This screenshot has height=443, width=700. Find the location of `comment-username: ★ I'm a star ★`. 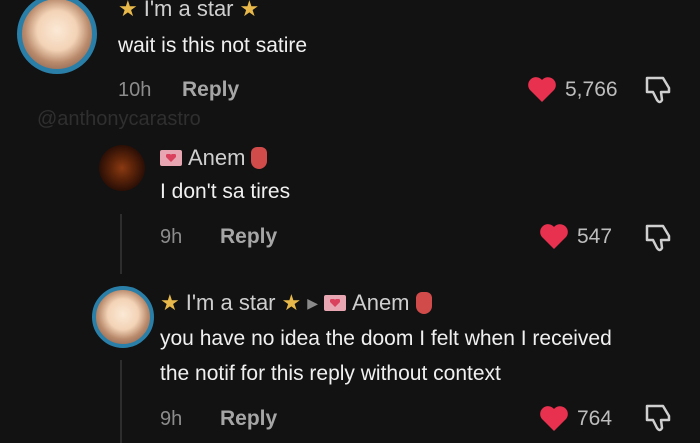

comment-username: ★ I'm a star ★ is located at coordinates (188, 11).